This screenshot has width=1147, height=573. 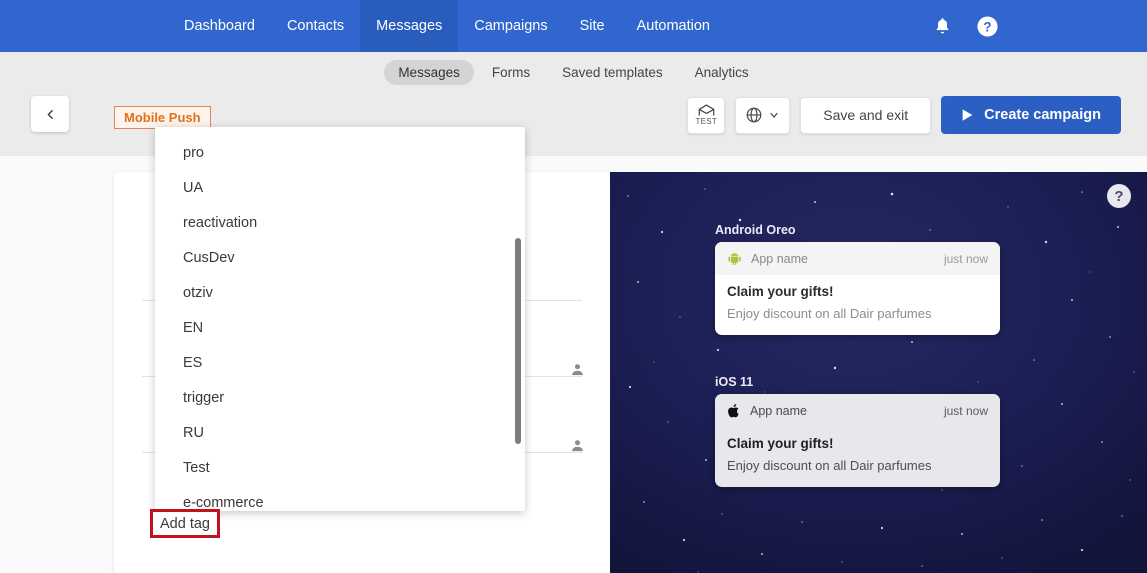 I want to click on play-triangle-icon, so click(x=967, y=115).